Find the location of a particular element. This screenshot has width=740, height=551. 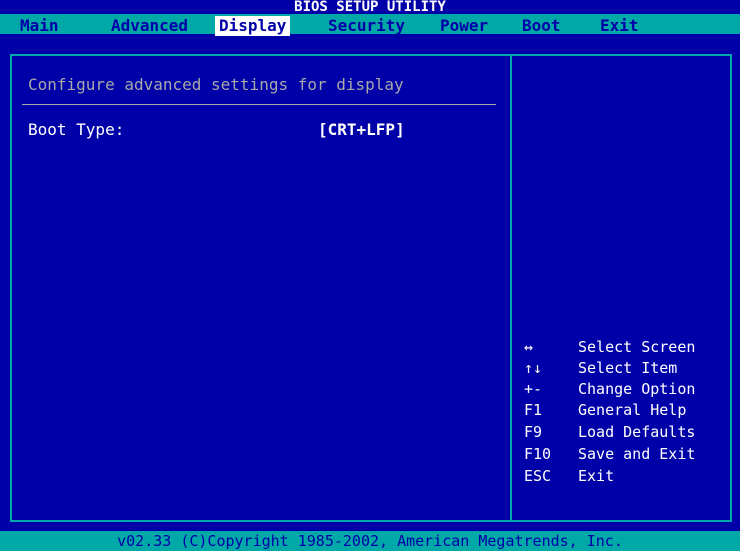

help-save-exit: Save and Exit is located at coordinates (637, 454).